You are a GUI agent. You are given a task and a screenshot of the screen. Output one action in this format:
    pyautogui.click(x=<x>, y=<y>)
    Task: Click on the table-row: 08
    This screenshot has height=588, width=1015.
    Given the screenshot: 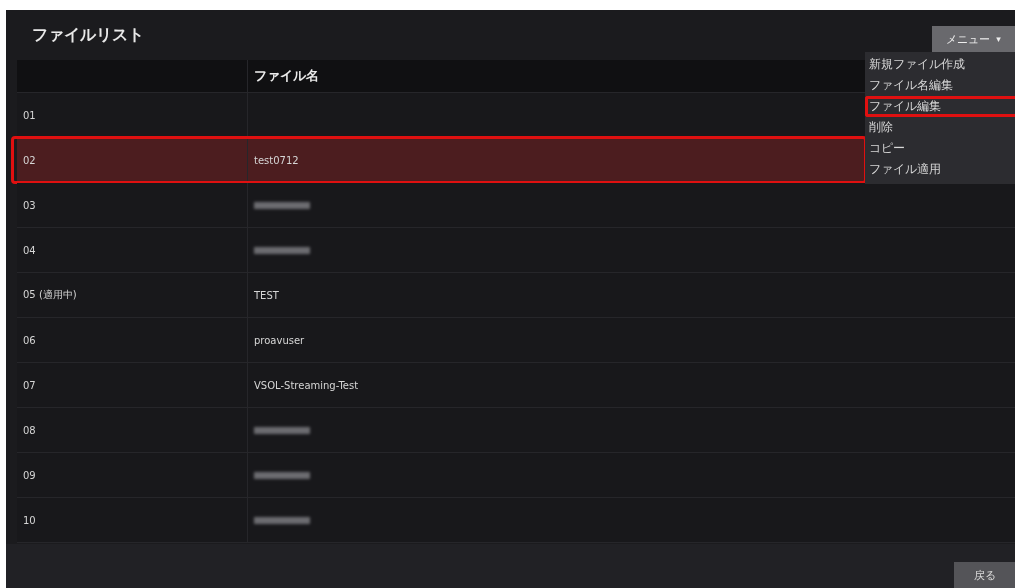 What is the action you would take?
    pyautogui.click(x=516, y=430)
    